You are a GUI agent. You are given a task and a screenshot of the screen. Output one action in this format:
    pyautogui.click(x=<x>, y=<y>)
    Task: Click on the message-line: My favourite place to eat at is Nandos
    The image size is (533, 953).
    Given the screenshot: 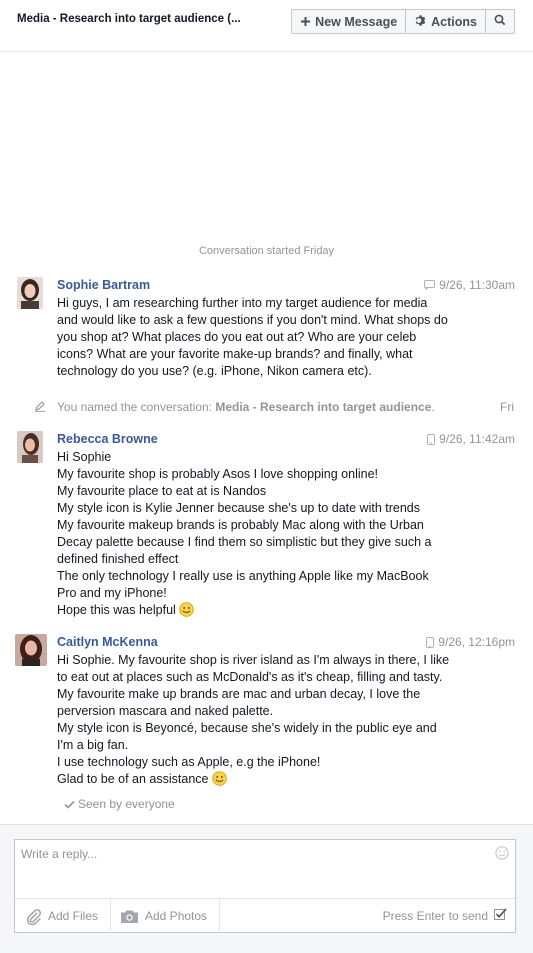 What is the action you would take?
    pyautogui.click(x=162, y=491)
    